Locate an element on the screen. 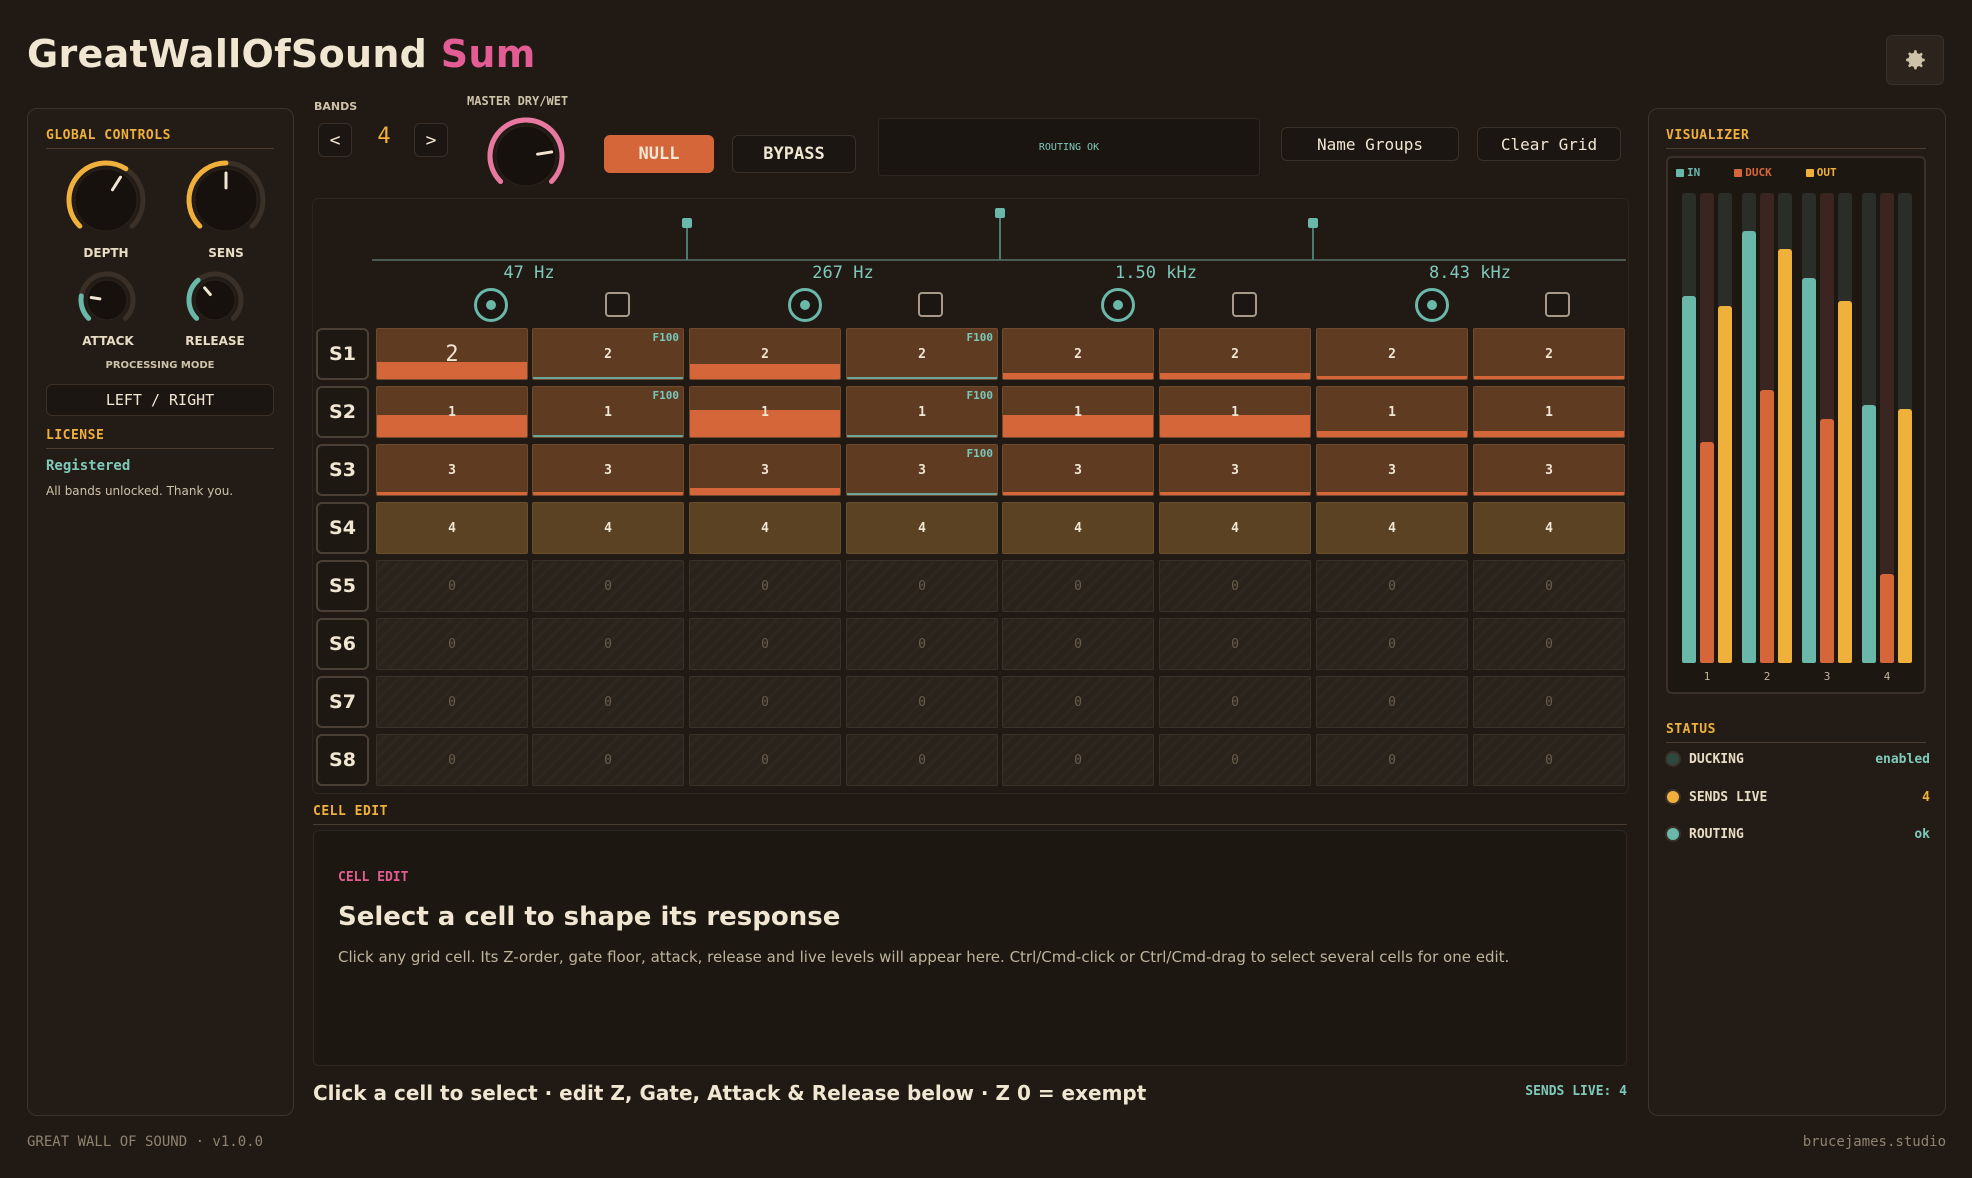 The width and height of the screenshot is (1972, 1178). band-3-knob is located at coordinates (1118, 305).